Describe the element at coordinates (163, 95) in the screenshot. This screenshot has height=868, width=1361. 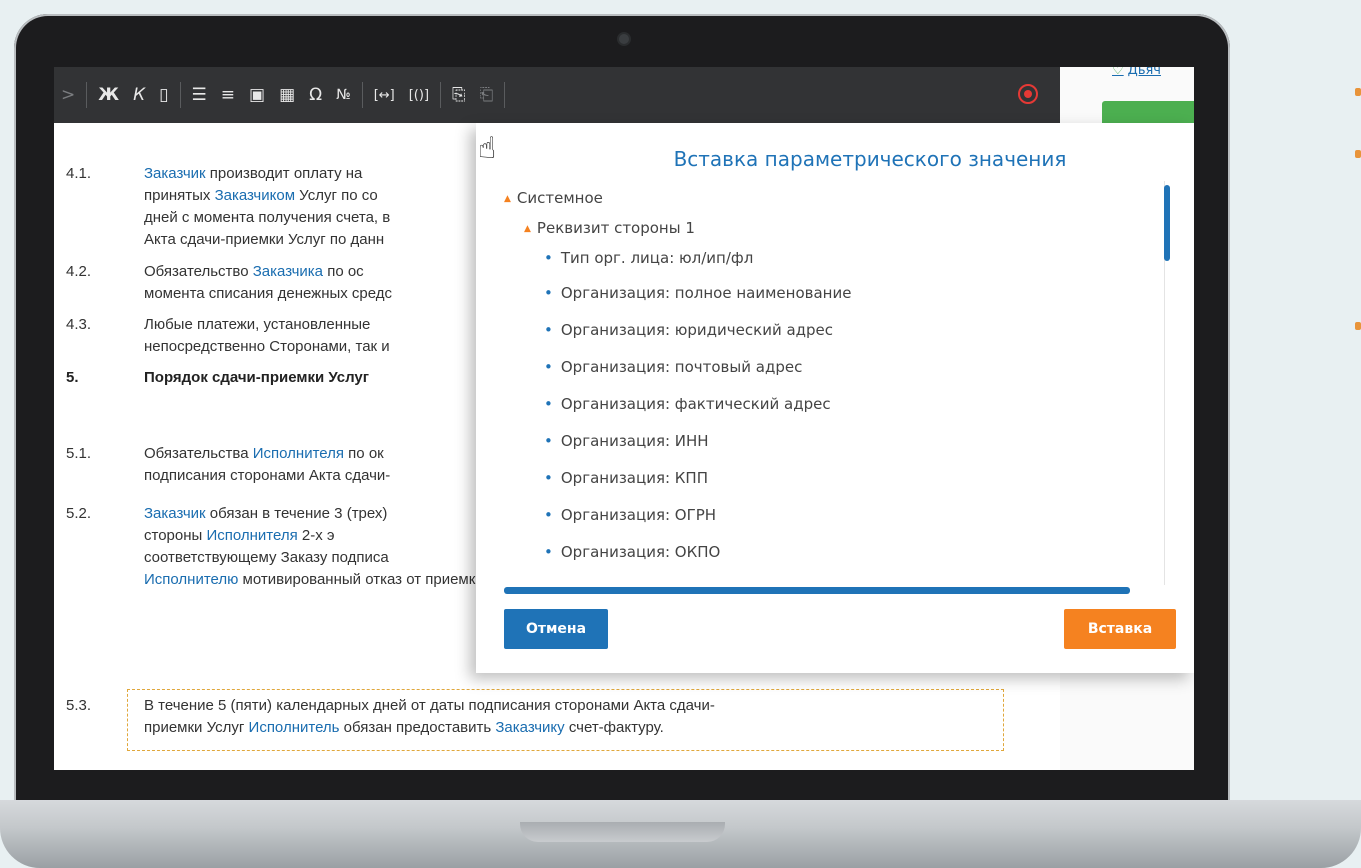
I see `block-button: ▯` at that location.